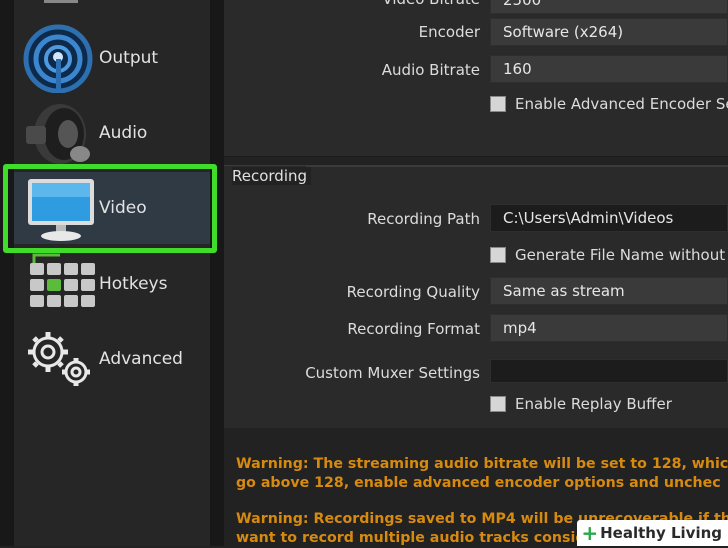  I want to click on sidebar-item-stream, so click(112, 5).